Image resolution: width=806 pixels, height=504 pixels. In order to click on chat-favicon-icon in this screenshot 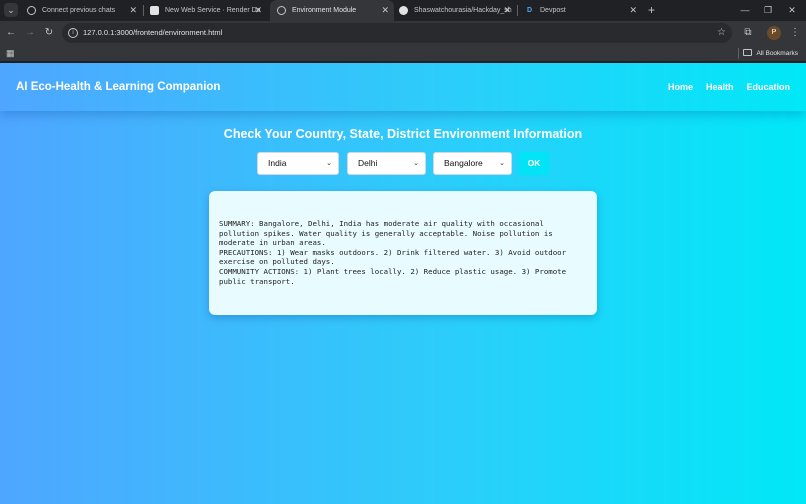, I will do `click(31, 10)`.